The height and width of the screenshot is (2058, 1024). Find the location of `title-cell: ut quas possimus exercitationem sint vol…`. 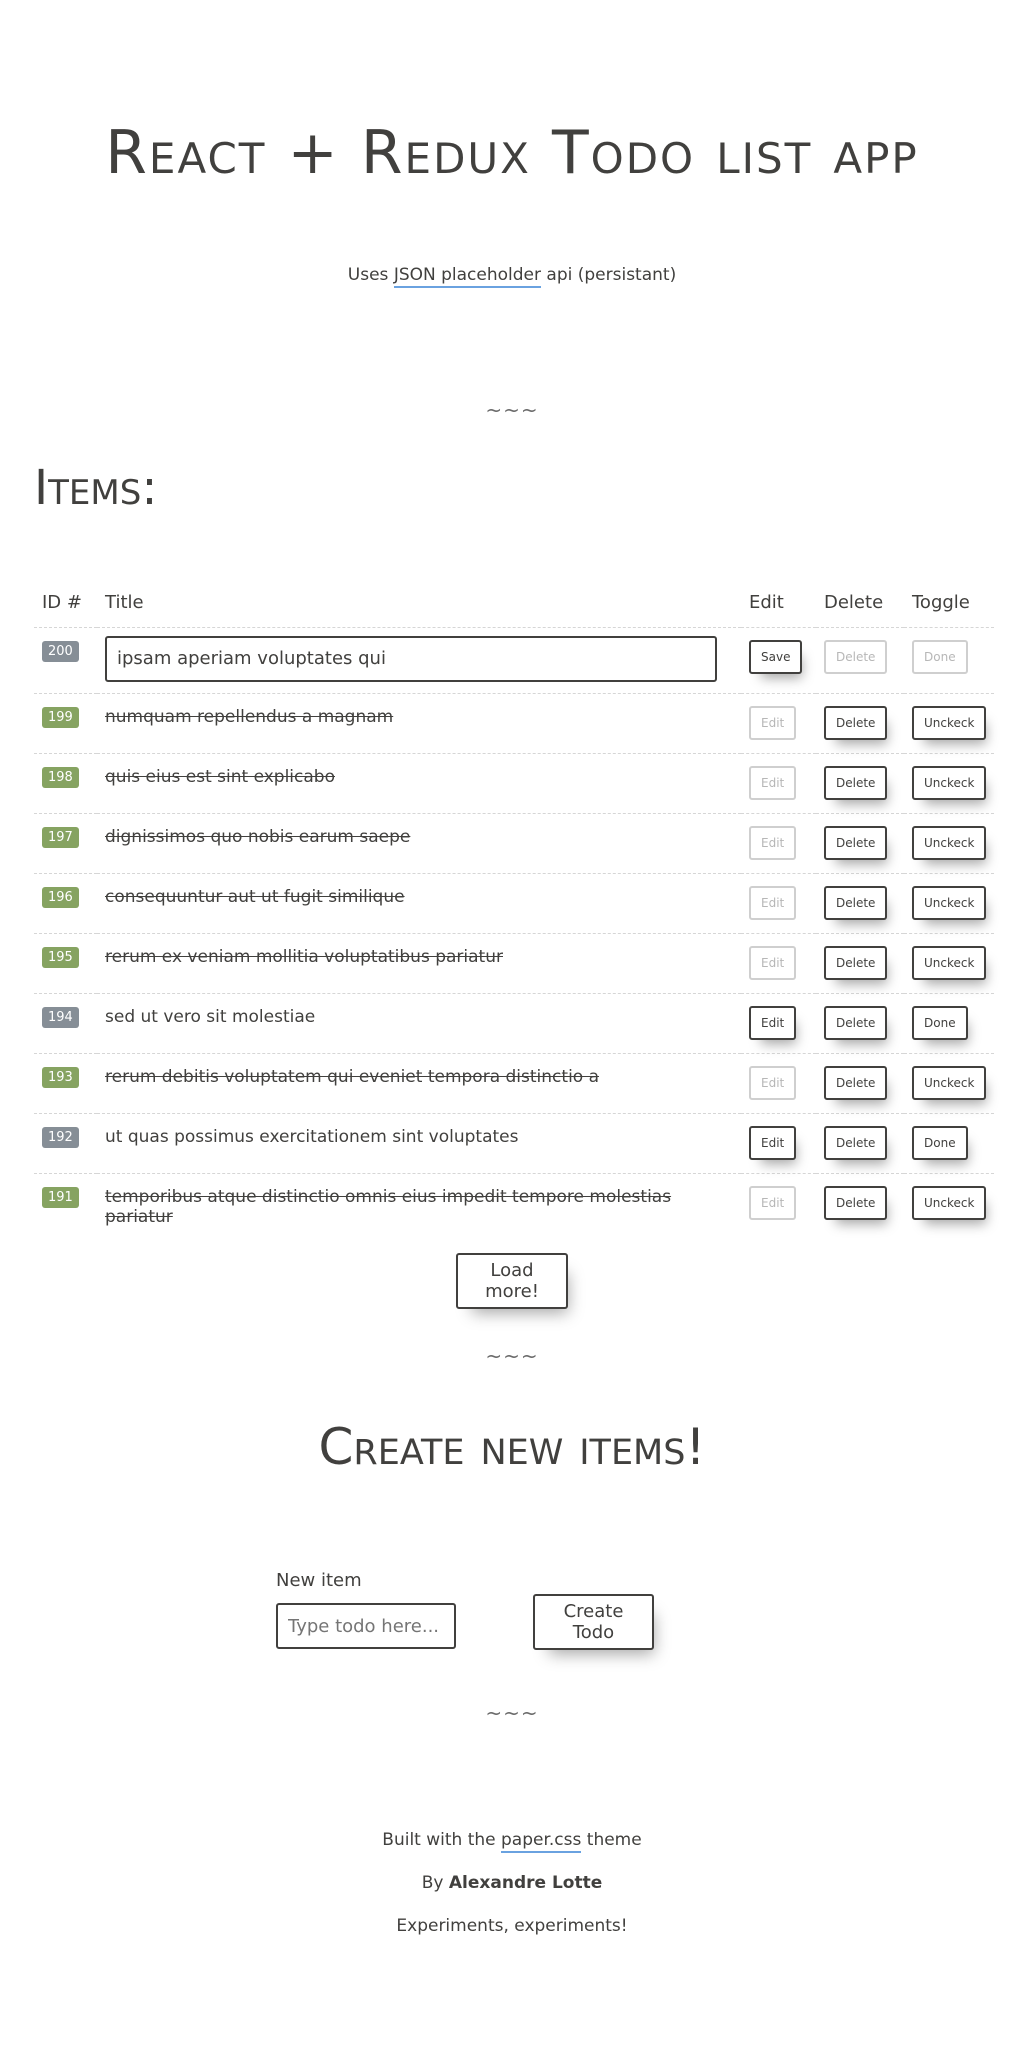

title-cell: ut quas possimus exercitationem sint vol… is located at coordinates (419, 1142).